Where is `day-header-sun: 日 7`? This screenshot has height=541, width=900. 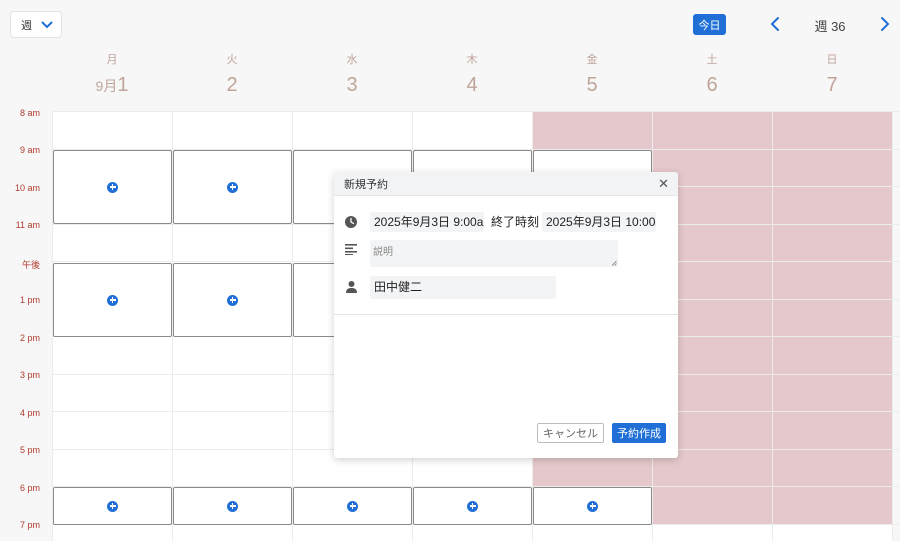
day-header-sun: 日 7 is located at coordinates (832, 74).